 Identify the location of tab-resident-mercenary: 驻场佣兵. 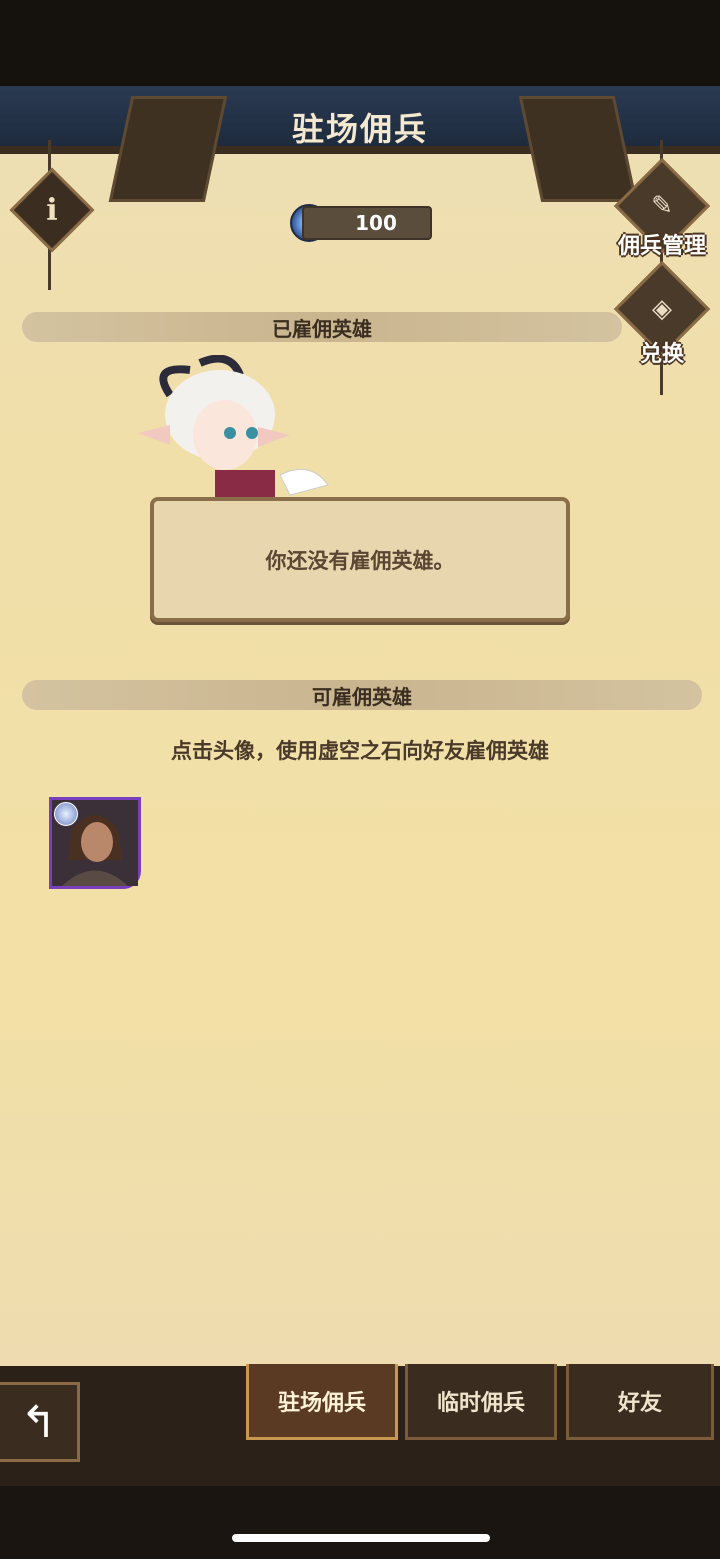
(322, 1402).